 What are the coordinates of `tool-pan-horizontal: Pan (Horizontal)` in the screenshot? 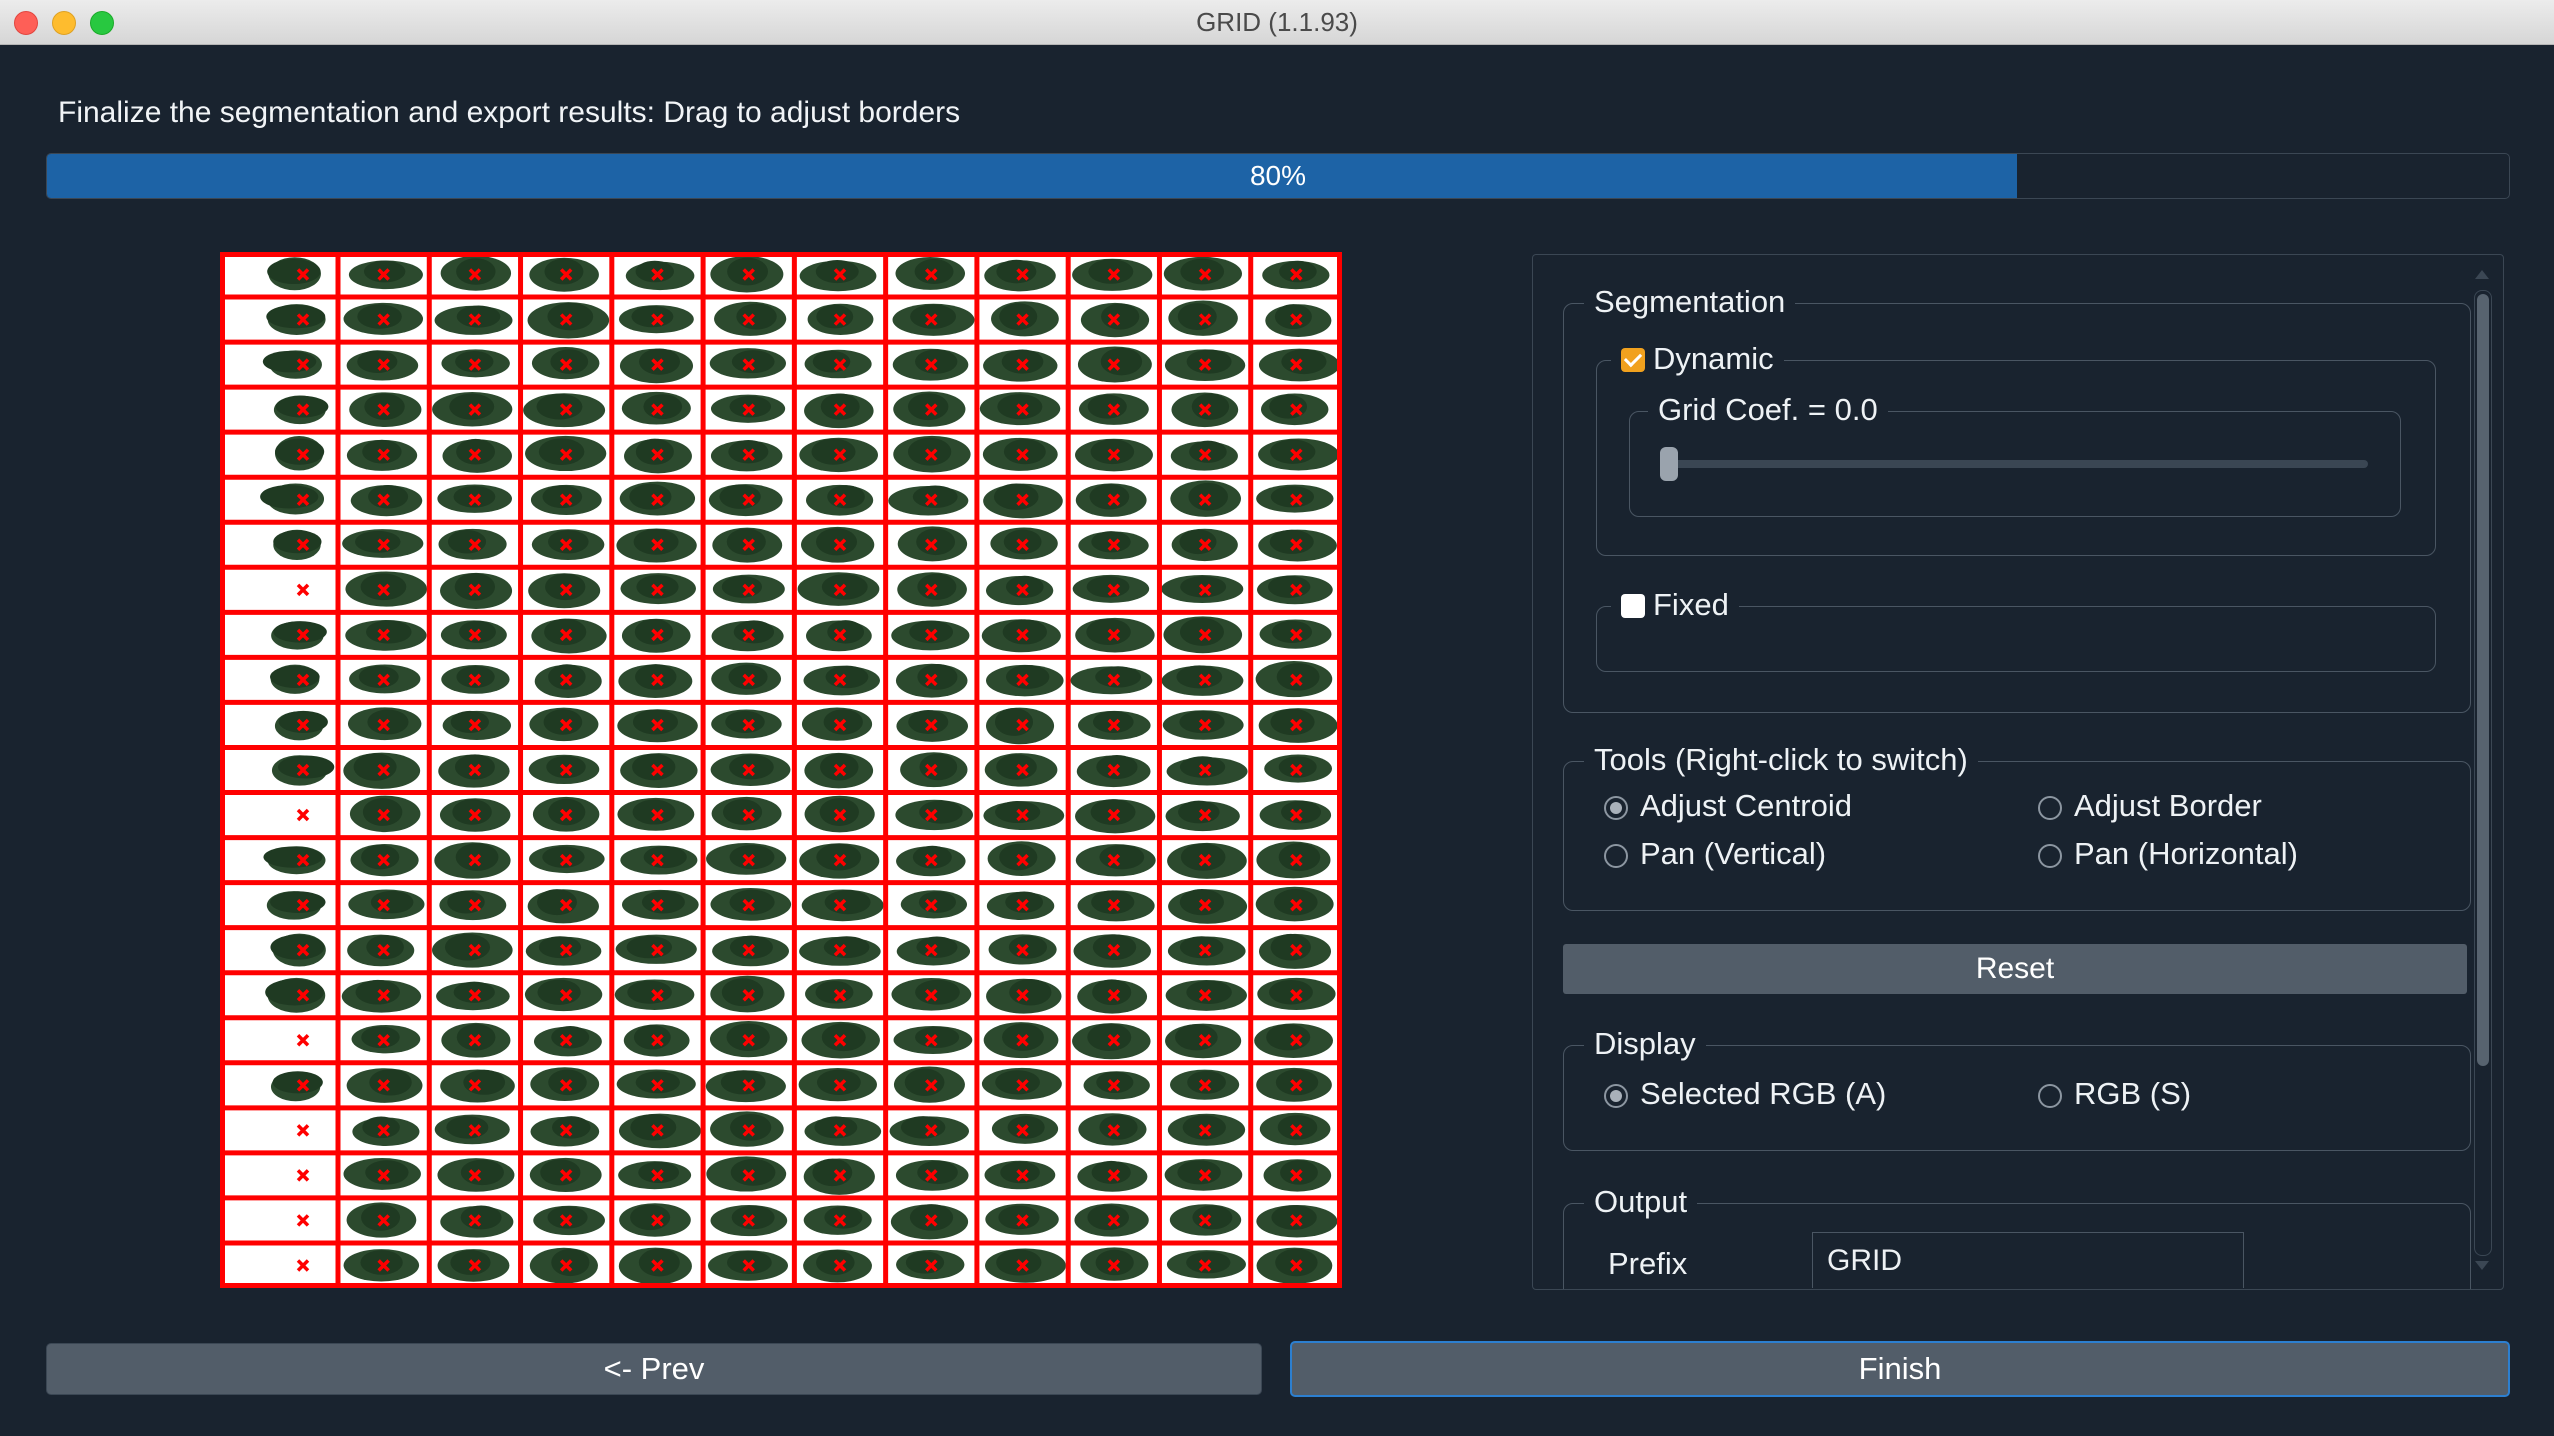 It's located at (2168, 854).